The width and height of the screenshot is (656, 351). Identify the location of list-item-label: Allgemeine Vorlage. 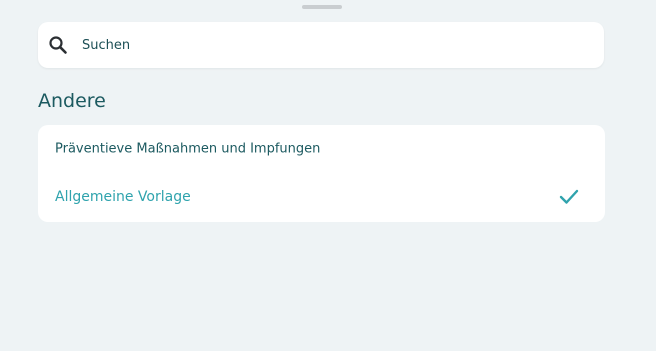
(123, 197).